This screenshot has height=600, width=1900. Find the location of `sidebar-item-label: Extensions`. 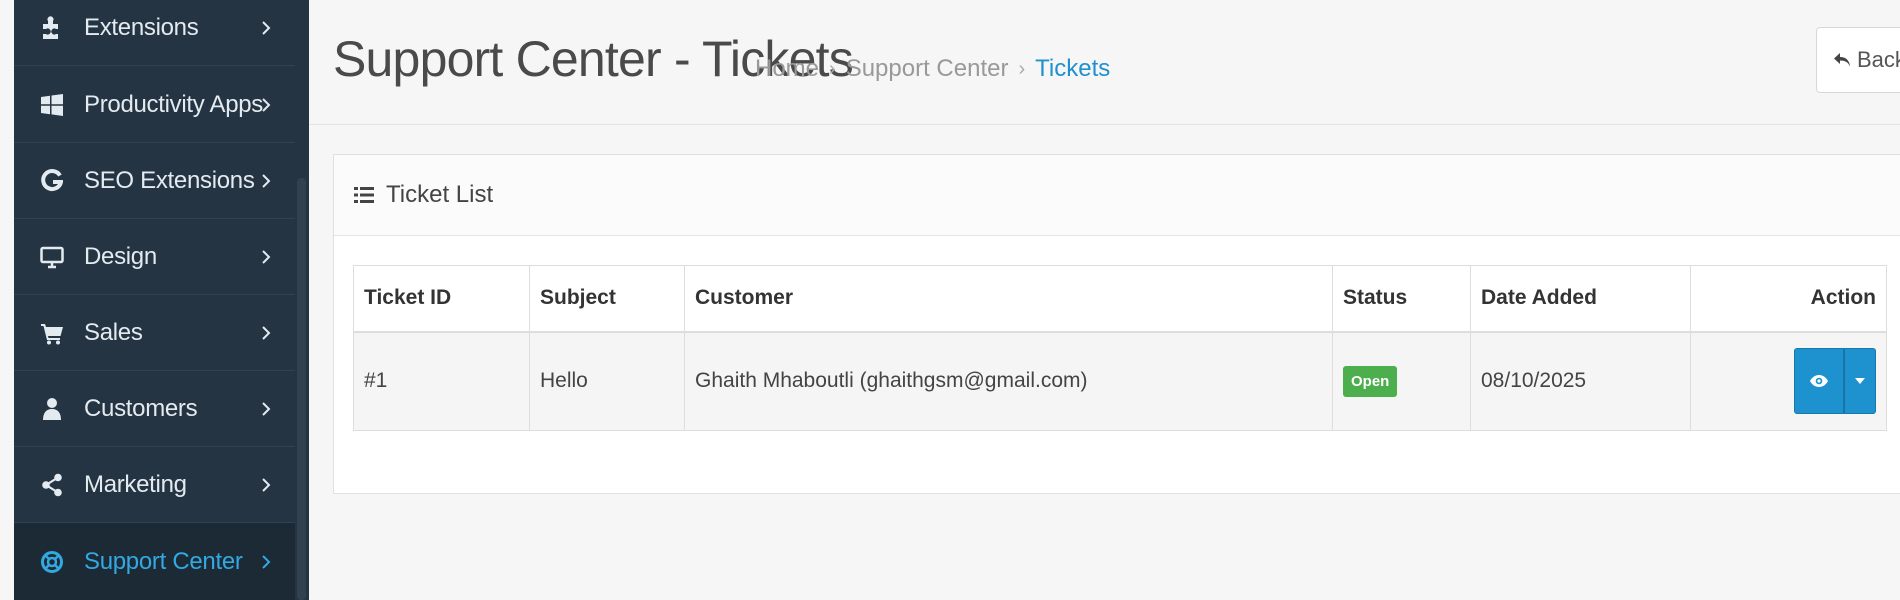

sidebar-item-label: Extensions is located at coordinates (141, 27).